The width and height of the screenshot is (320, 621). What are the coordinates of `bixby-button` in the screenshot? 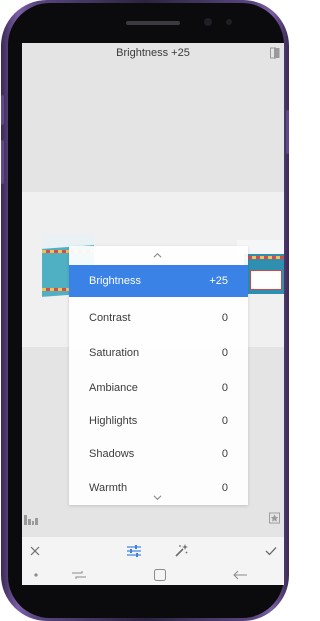 It's located at (2, 162).